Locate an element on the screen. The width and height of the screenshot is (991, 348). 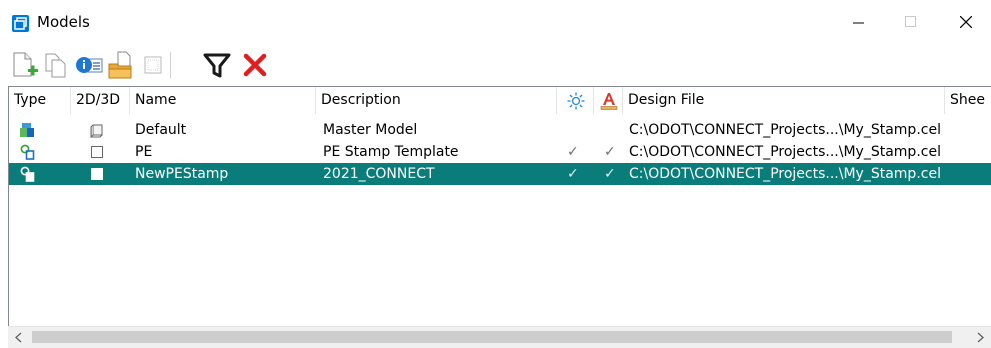
copy-icon is located at coordinates (55, 65).